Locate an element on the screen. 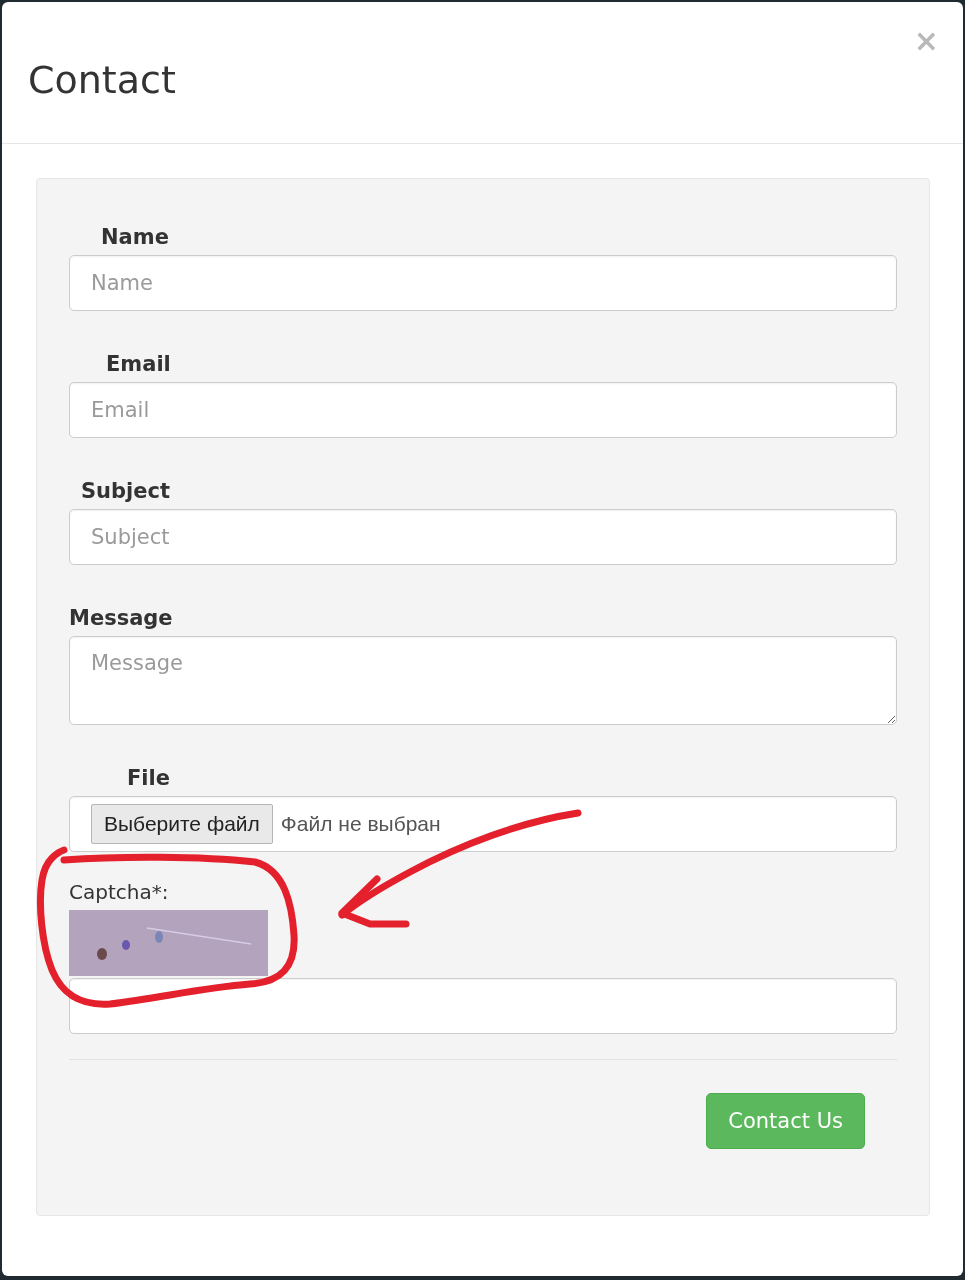 This screenshot has height=1280, width=965. field-label: Subject is located at coordinates (126, 491).